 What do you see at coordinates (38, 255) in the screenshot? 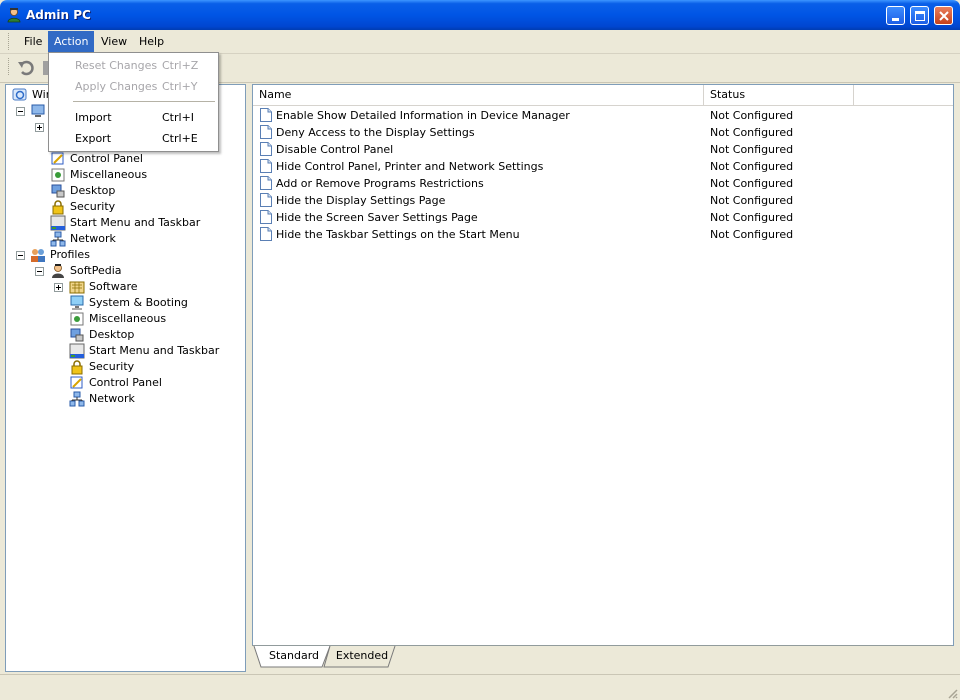
I see `profiles-users-icon` at bounding box center [38, 255].